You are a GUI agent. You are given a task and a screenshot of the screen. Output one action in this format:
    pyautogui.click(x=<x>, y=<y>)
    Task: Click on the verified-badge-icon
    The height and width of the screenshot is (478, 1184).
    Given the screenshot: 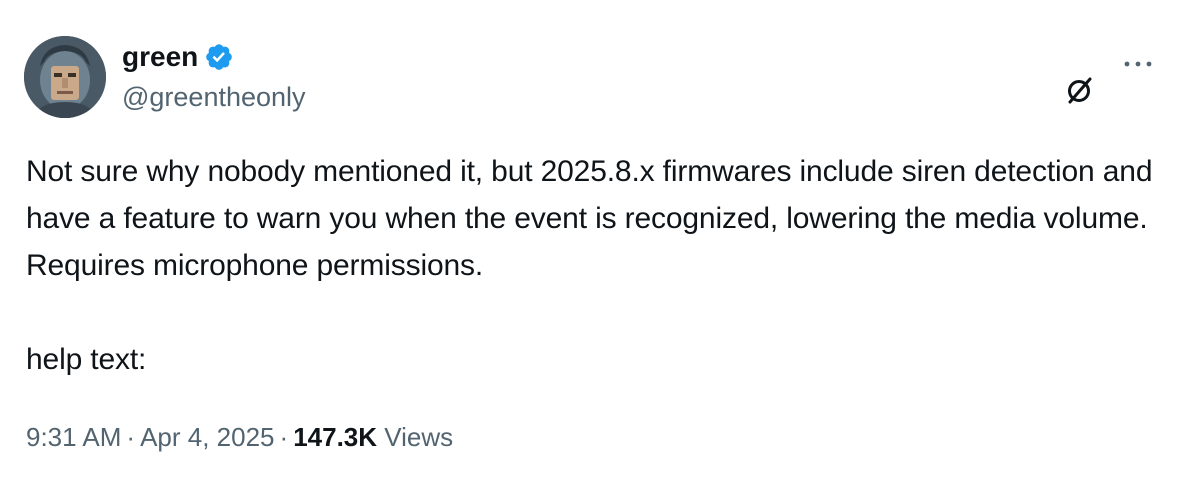 What is the action you would take?
    pyautogui.click(x=219, y=57)
    